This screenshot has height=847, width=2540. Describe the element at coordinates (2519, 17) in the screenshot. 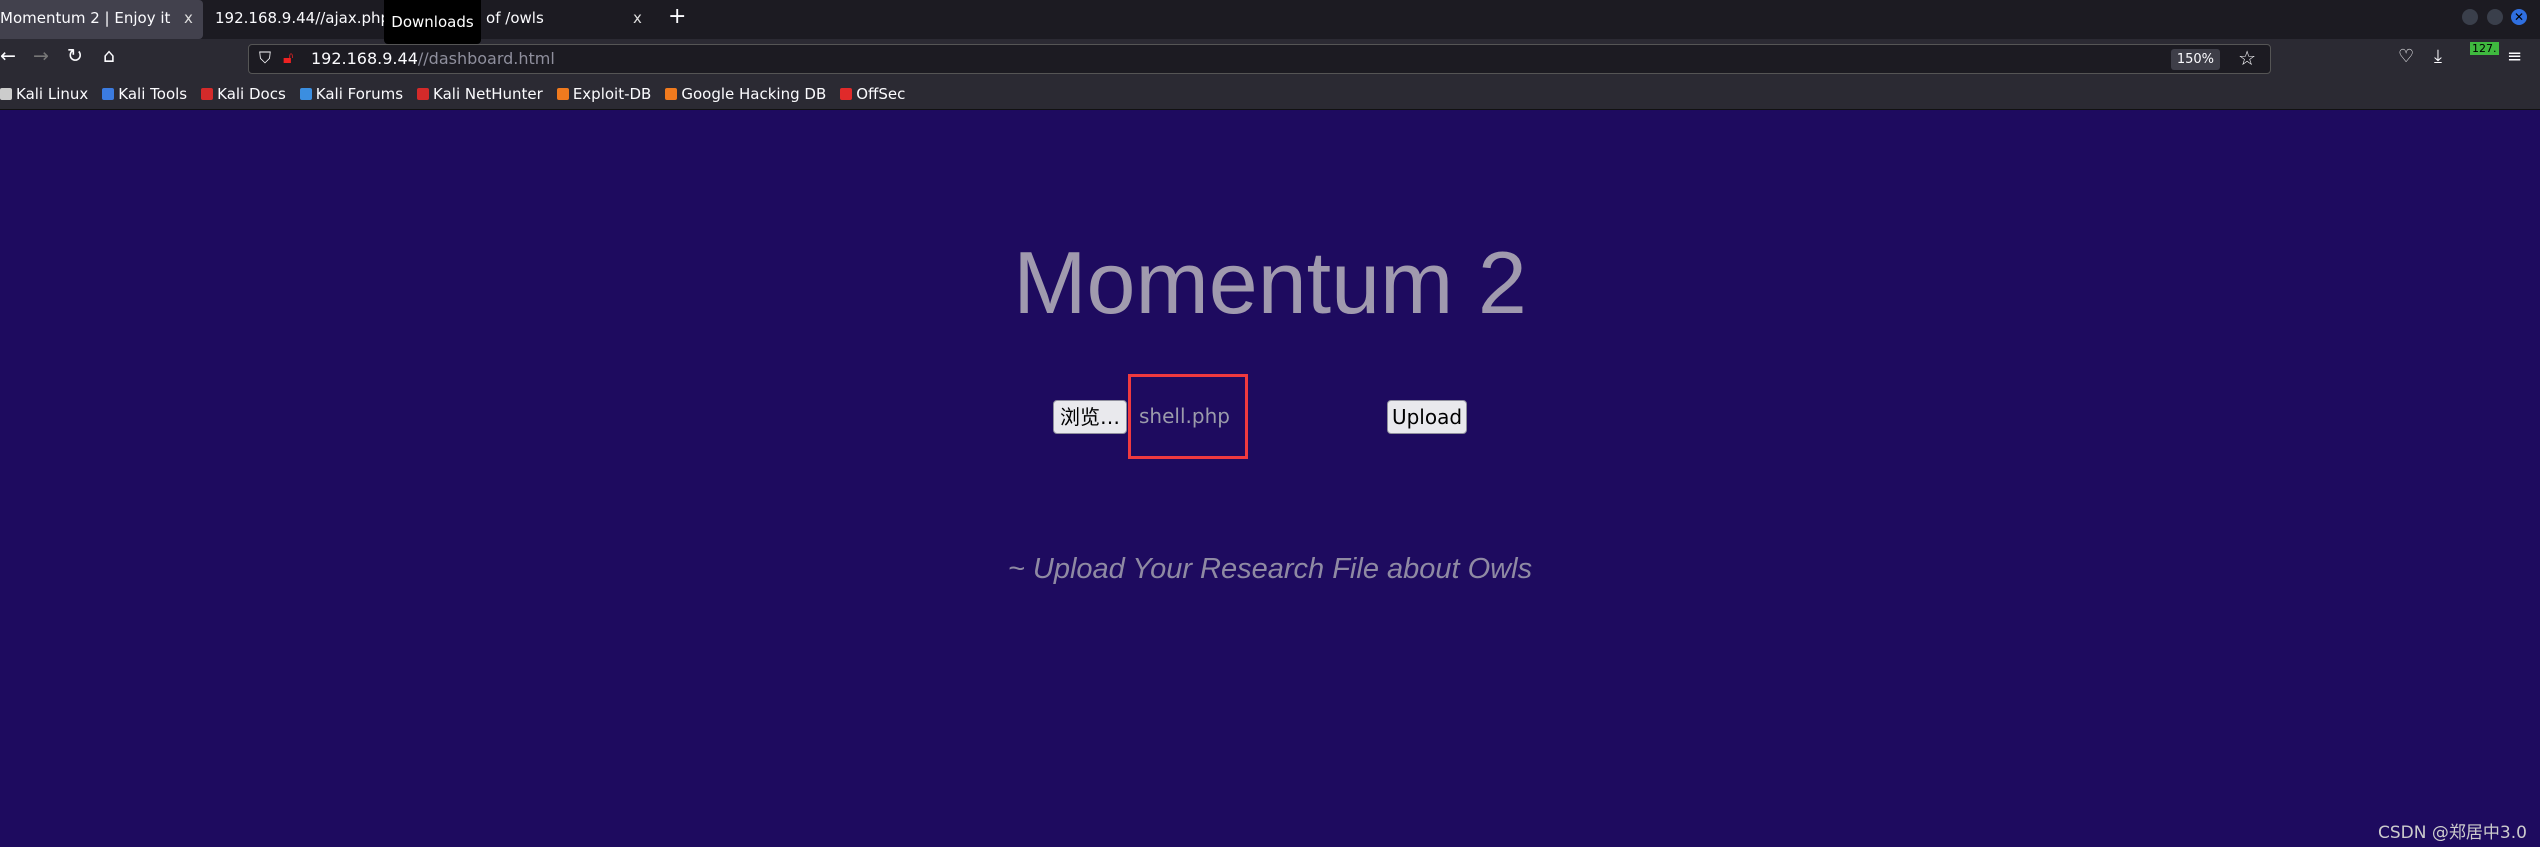

I see `close-window-button: ✕` at that location.